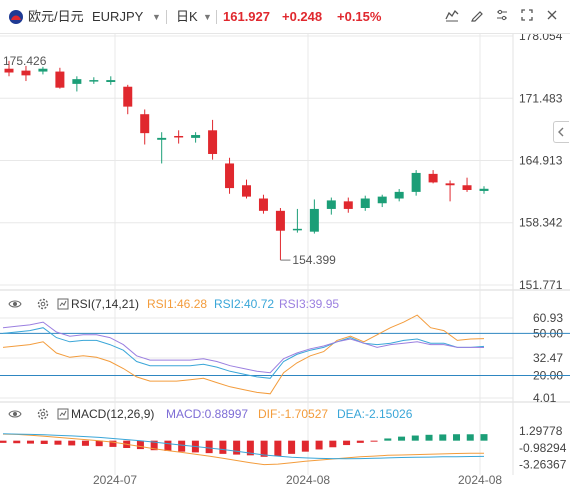 The height and width of the screenshot is (490, 570). What do you see at coordinates (541, 98) in the screenshot?
I see `price-axis-tick: 171.483` at bounding box center [541, 98].